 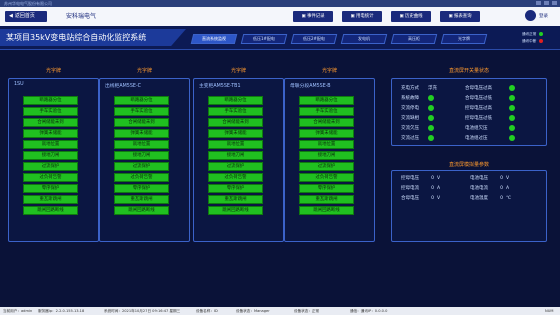 I want to click on switch-label: 控母电压过低, so click(x=478, y=118).